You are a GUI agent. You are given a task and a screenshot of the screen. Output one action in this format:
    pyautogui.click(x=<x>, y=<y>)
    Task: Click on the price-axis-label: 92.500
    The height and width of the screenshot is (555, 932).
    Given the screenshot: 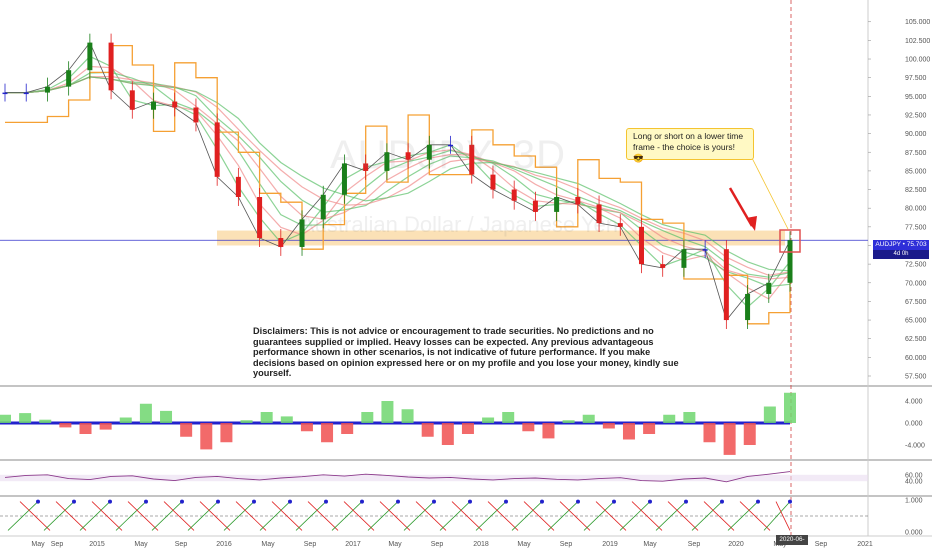 What is the action you would take?
    pyautogui.click(x=916, y=115)
    